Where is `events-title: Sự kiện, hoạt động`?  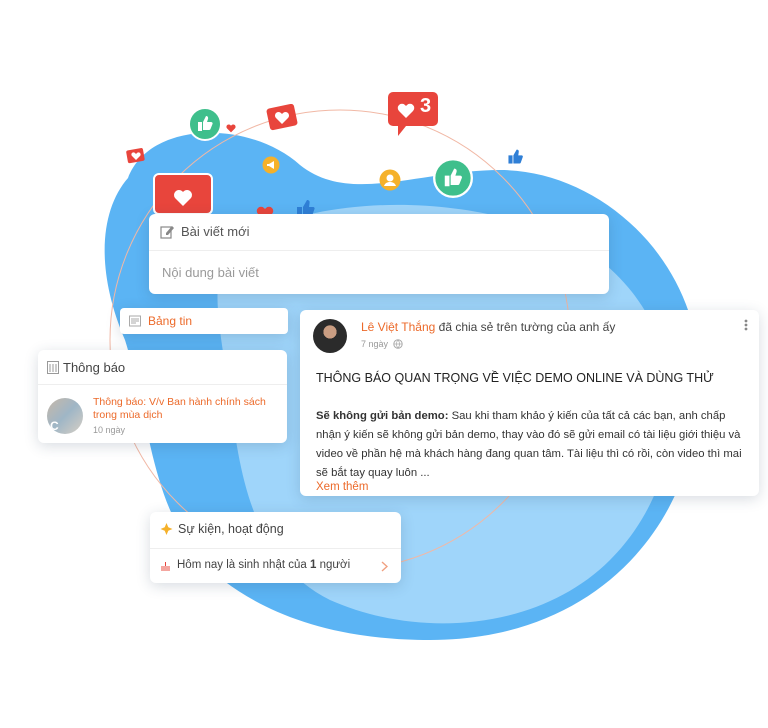 events-title: Sự kiện, hoạt động is located at coordinates (231, 529).